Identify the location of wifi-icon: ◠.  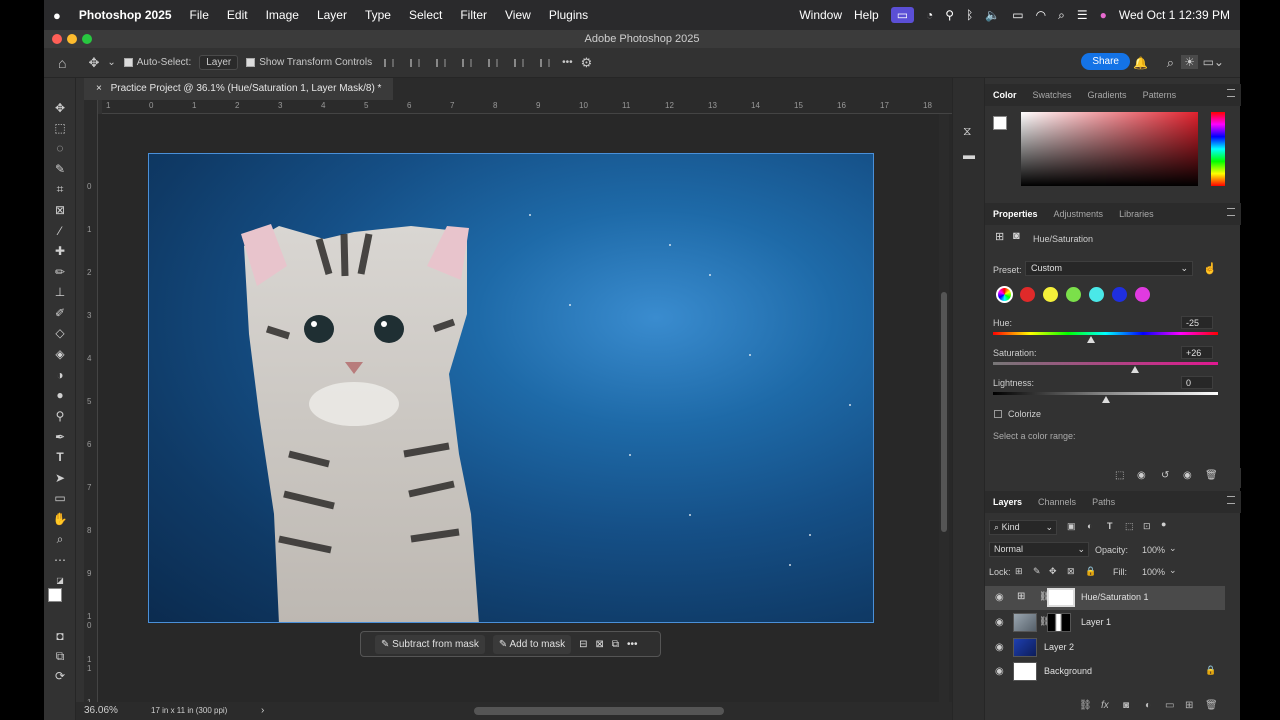
(1041, 15).